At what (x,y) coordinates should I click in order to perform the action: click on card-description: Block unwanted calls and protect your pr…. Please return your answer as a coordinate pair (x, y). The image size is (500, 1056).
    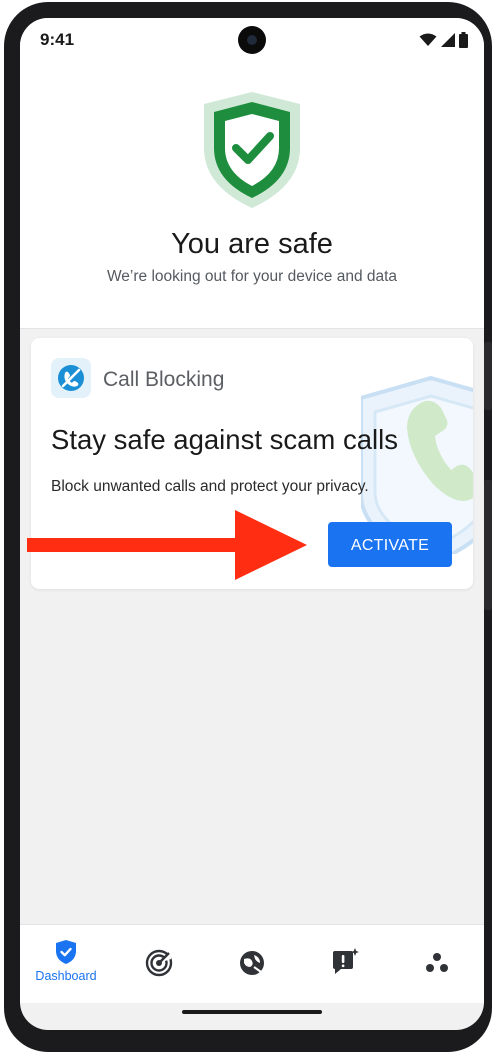
    Looking at the image, I should click on (210, 486).